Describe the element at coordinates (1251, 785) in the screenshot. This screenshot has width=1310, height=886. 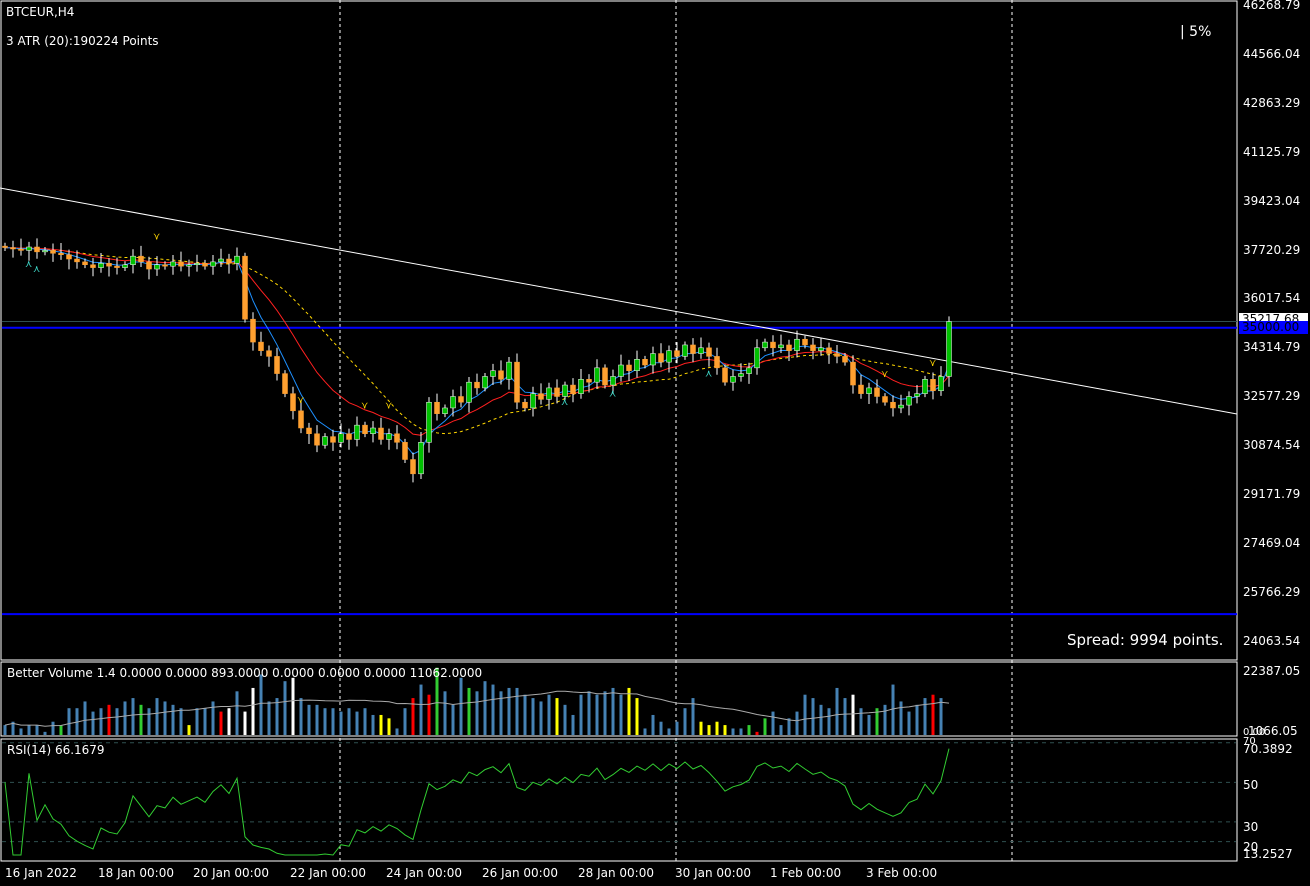
I see `rsi-axis-50: 50` at that location.